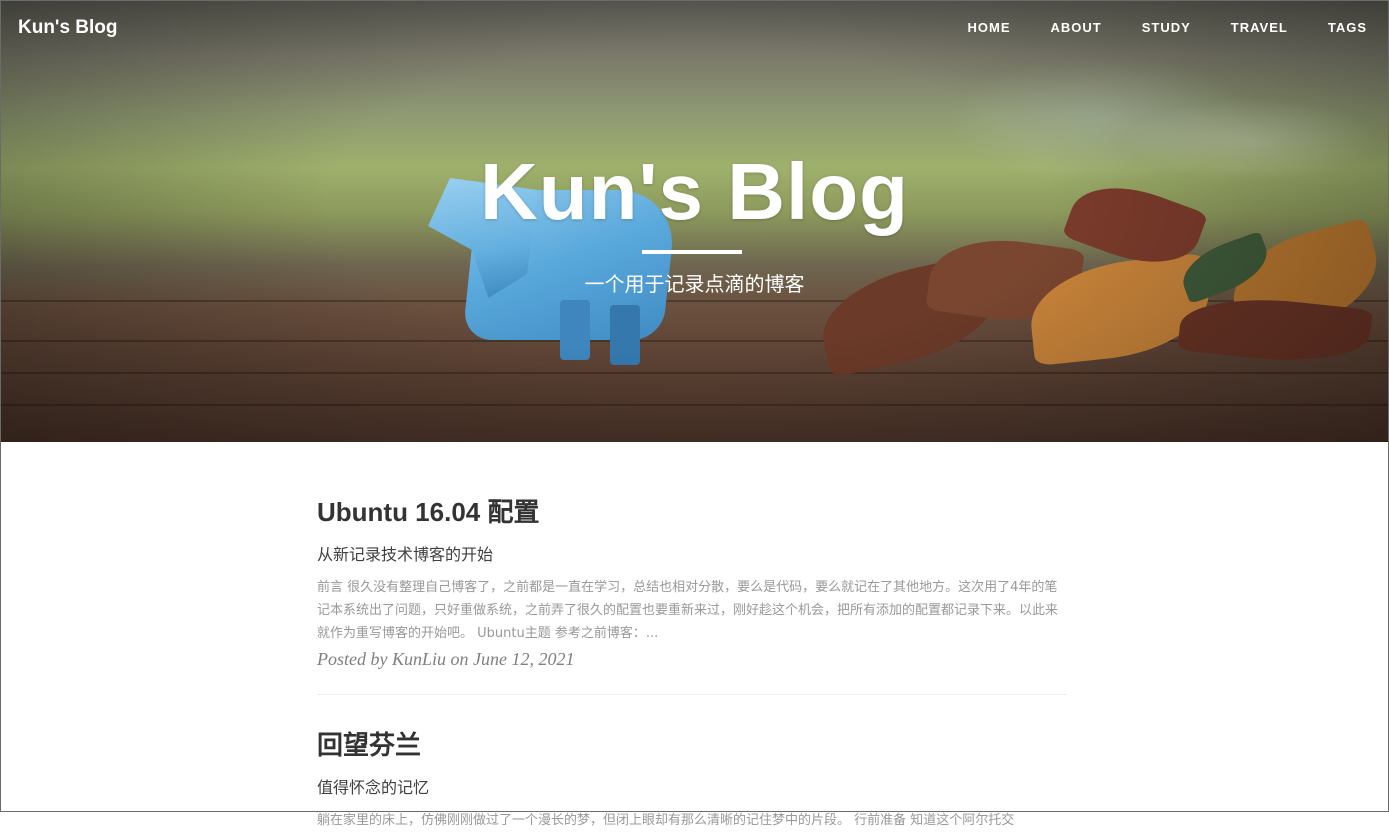 This screenshot has width=1389, height=832. What do you see at coordinates (694, 285) in the screenshot?
I see `site-subheading: 一个用于记录点滴的博客` at bounding box center [694, 285].